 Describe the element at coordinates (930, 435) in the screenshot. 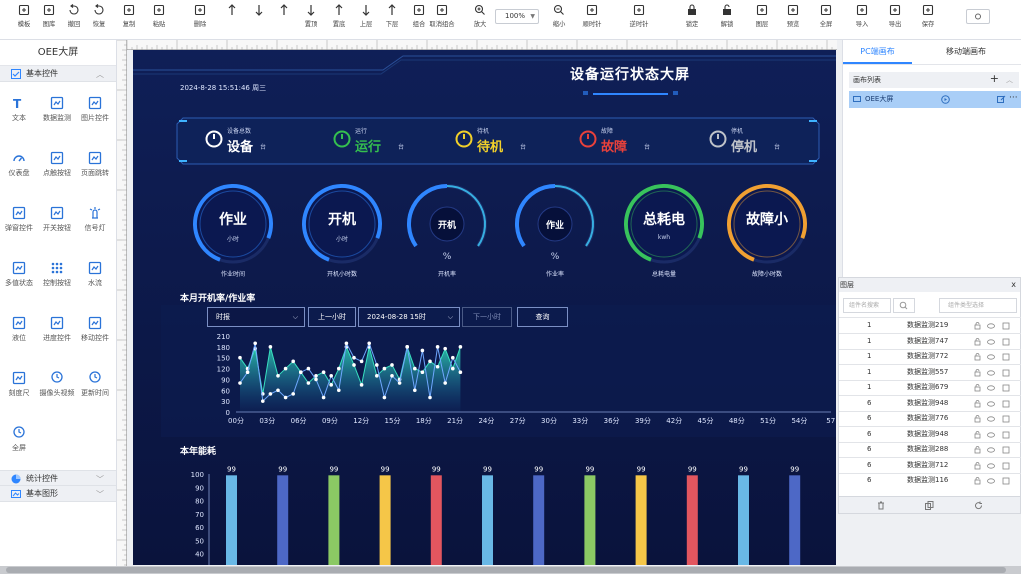

I see `layer-row: 6 数据监测948` at that location.